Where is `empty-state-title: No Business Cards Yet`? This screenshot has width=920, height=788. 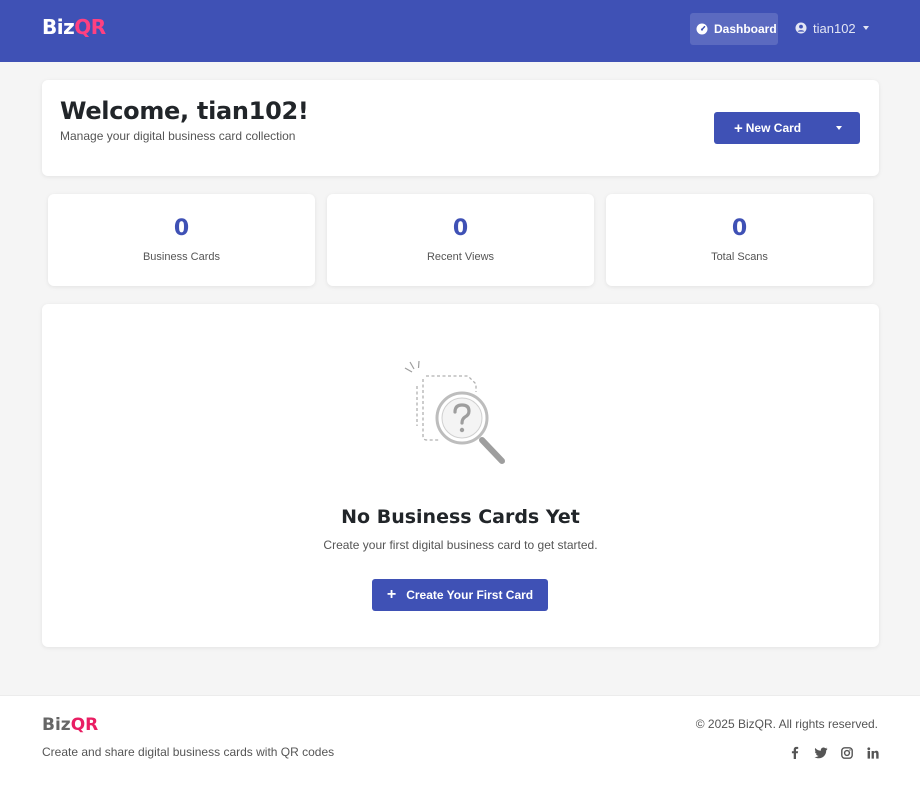
empty-state-title: No Business Cards Yet is located at coordinates (460, 517).